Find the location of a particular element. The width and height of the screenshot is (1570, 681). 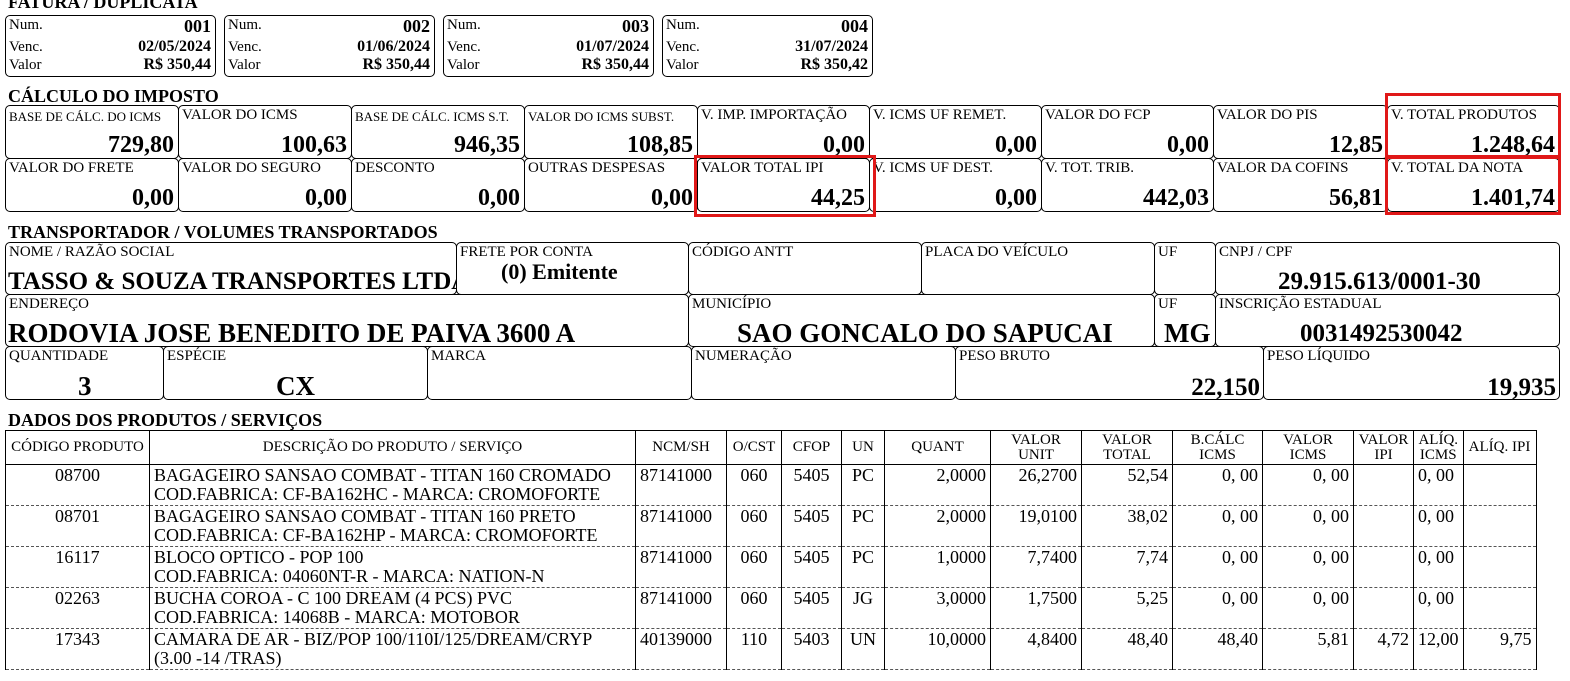

duplicata-box: Num. 001 Venc. 02/05/2024 Valor R$ 350,44 is located at coordinates (110, 46).